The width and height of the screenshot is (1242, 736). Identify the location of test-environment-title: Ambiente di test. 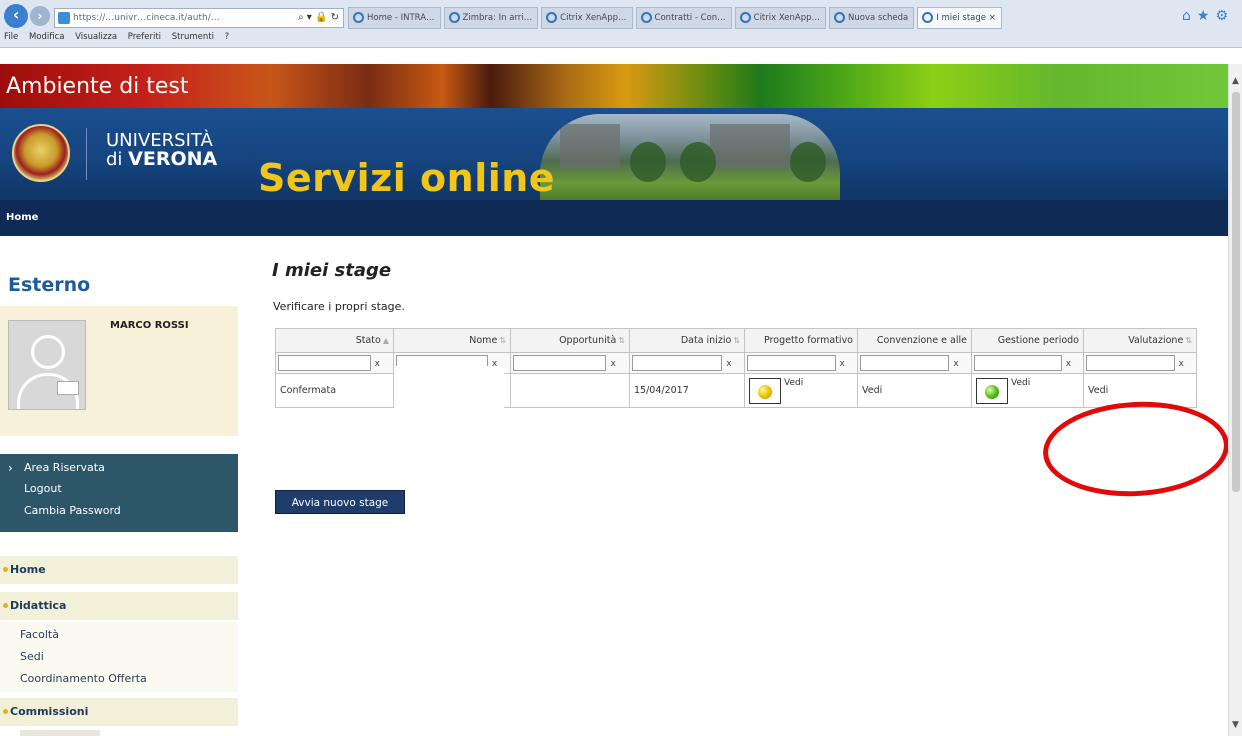
(97, 86).